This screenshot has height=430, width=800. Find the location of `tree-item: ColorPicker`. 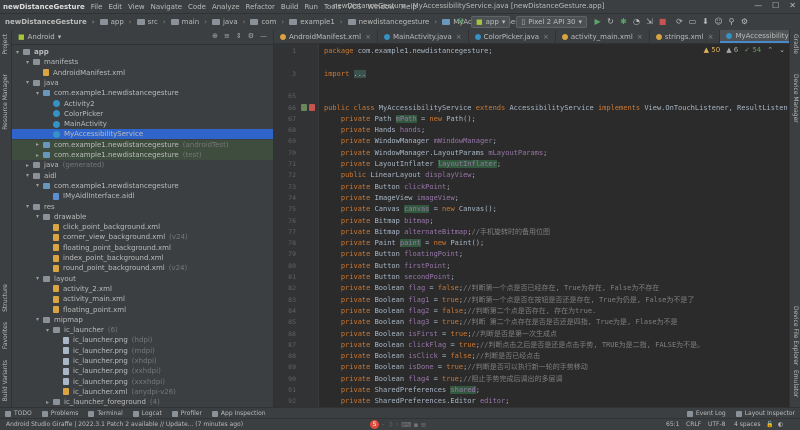

tree-item: ColorPicker is located at coordinates (142, 114).